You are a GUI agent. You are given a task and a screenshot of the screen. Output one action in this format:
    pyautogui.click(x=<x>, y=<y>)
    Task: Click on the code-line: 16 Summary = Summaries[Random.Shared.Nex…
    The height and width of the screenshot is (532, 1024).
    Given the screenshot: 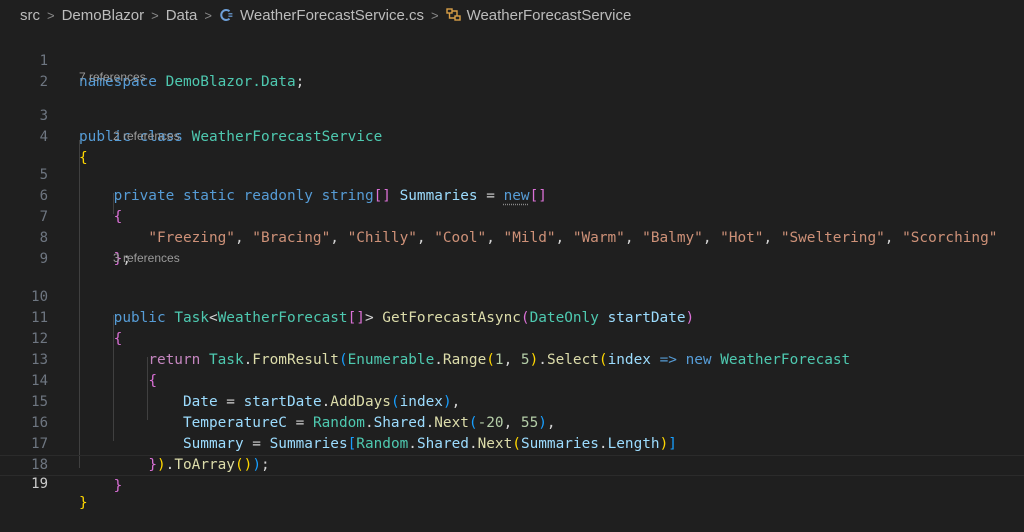 What is the action you would take?
    pyautogui.click(x=512, y=422)
    